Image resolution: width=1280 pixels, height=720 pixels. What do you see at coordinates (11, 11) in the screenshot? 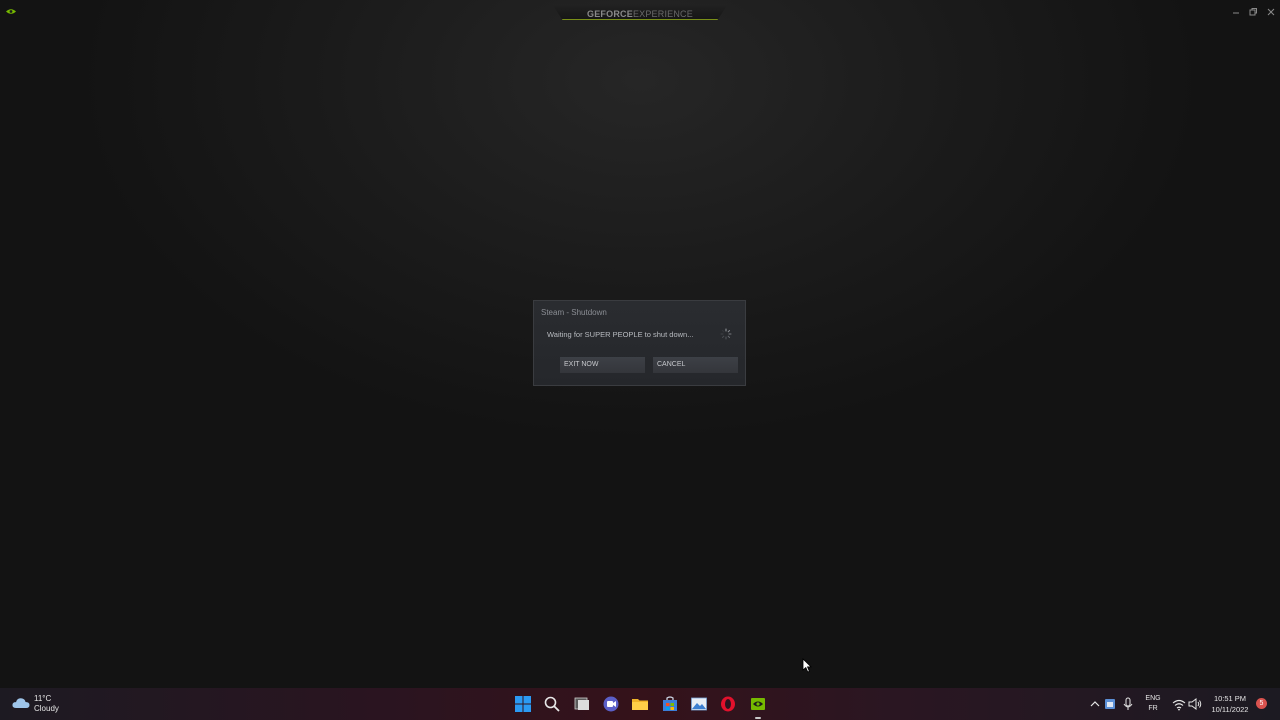
I see `nvidia-logo-icon` at bounding box center [11, 11].